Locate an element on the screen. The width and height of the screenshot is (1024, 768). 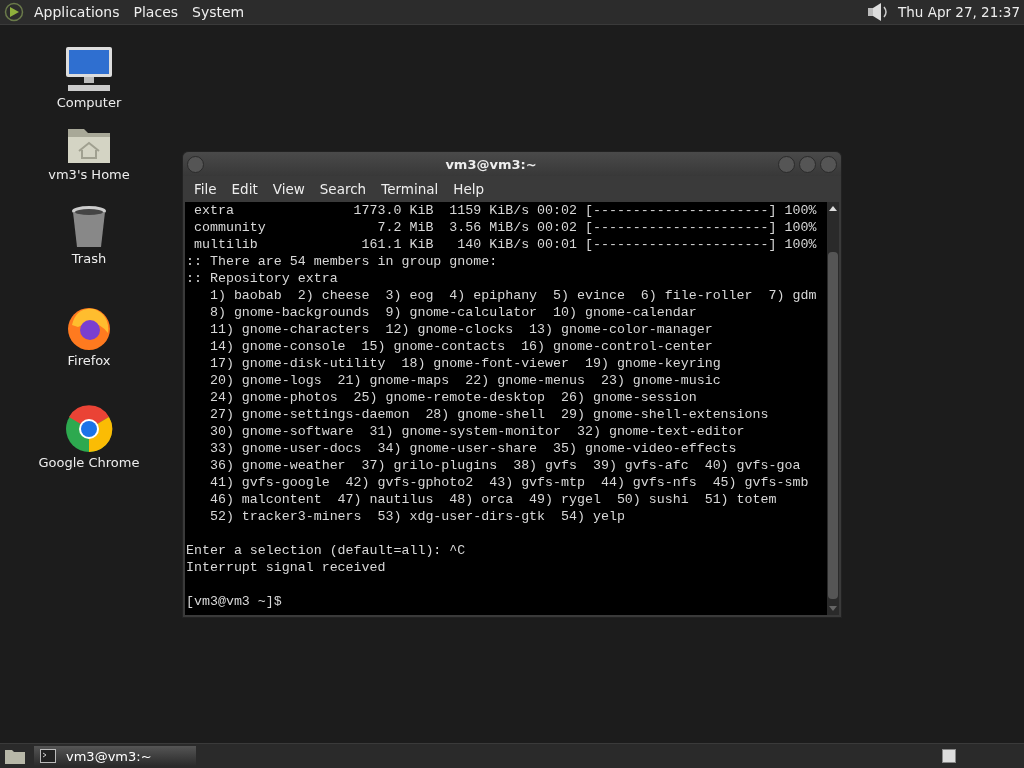
terminal-line: :: Repository extra is located at coordinates (262, 278).